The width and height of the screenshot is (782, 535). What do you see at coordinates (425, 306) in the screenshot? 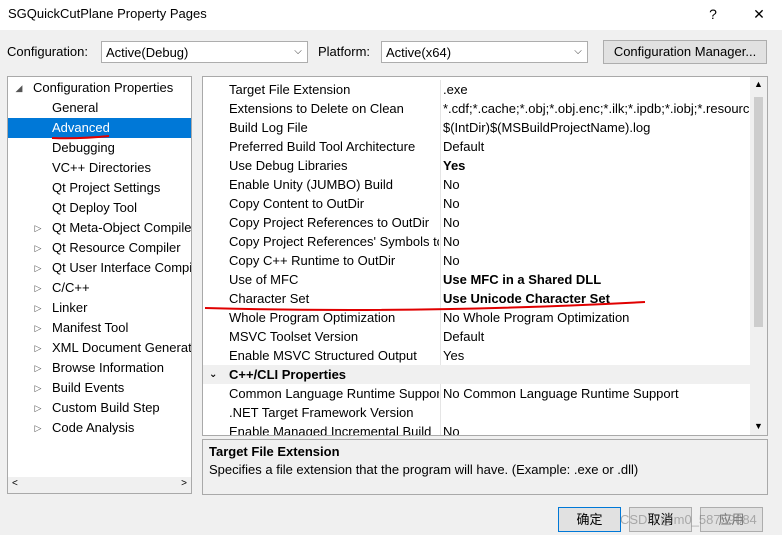
I see `underline-character-set` at bounding box center [425, 306].